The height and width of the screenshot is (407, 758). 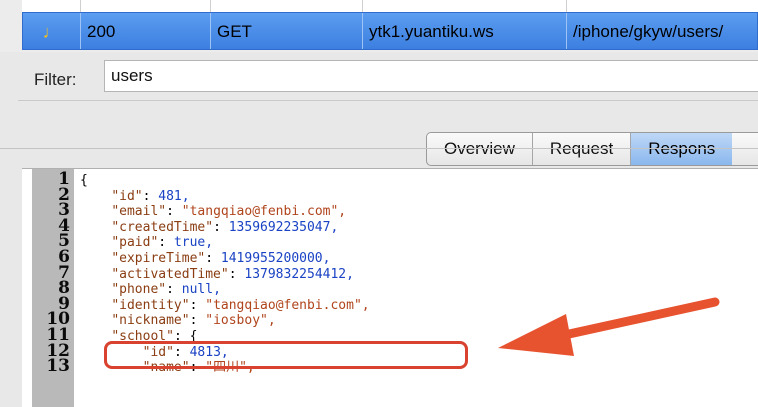 I want to click on code-line: "identity": "tangqiao@fenbi.com",, so click(x=225, y=305).